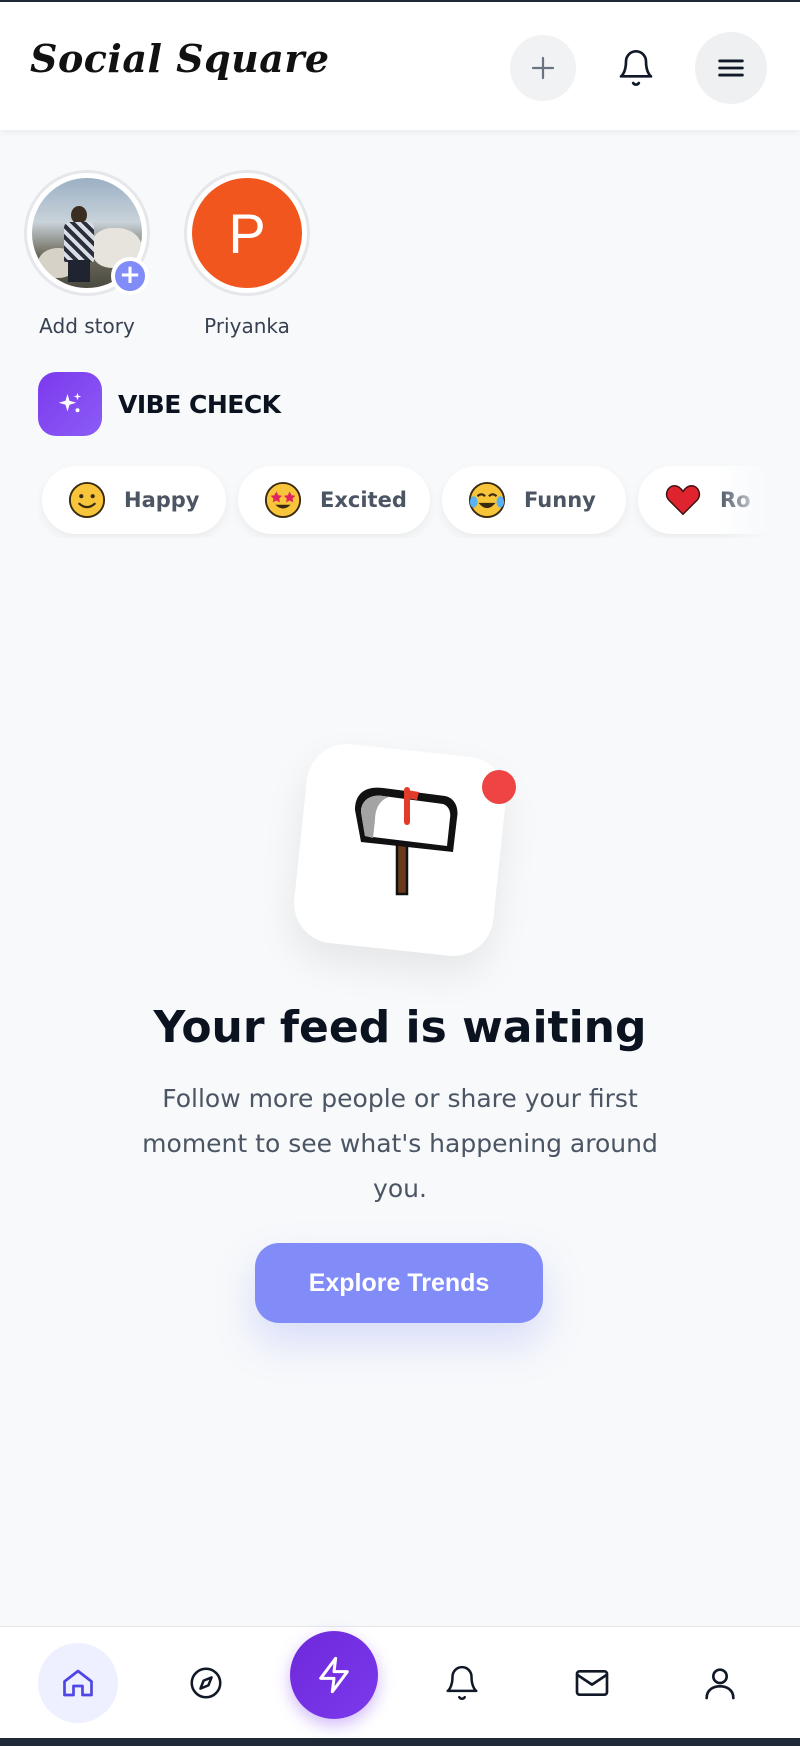 This screenshot has height=1746, width=800. I want to click on red-heart-icon, so click(683, 500).